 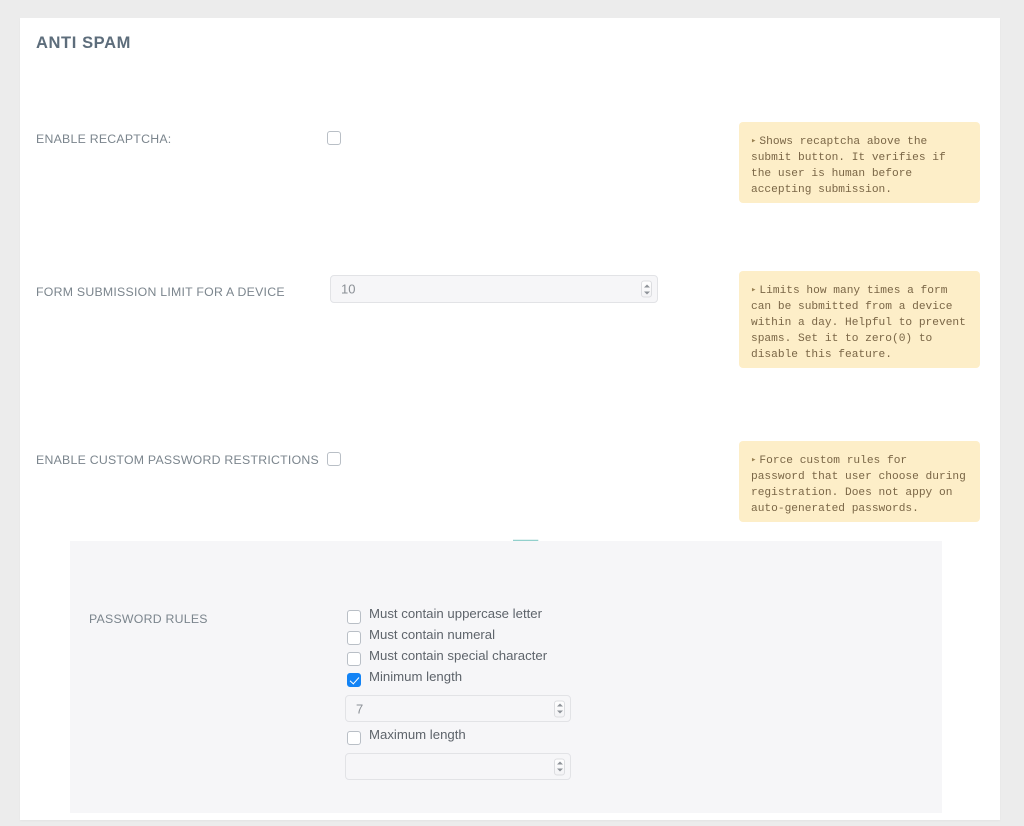 What do you see at coordinates (177, 460) in the screenshot?
I see `label-enable-password-restrictions: ENABLE CUSTOM PASSWORD RESTRICTIONS` at bounding box center [177, 460].